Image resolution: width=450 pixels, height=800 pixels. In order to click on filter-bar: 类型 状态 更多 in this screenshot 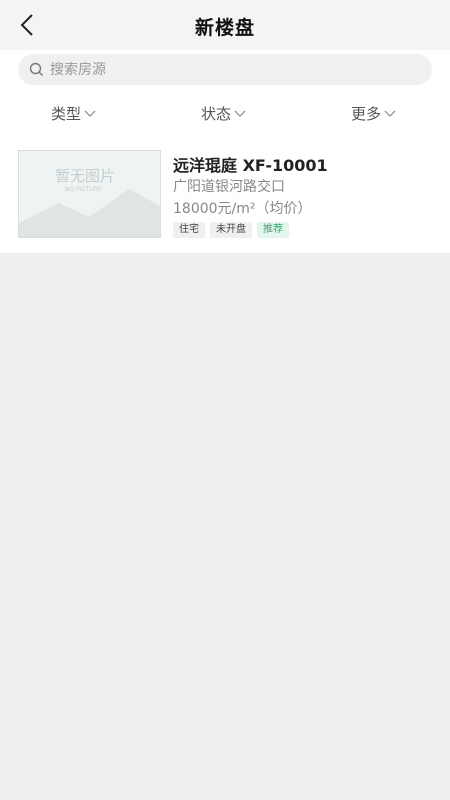, I will do `click(225, 113)`.